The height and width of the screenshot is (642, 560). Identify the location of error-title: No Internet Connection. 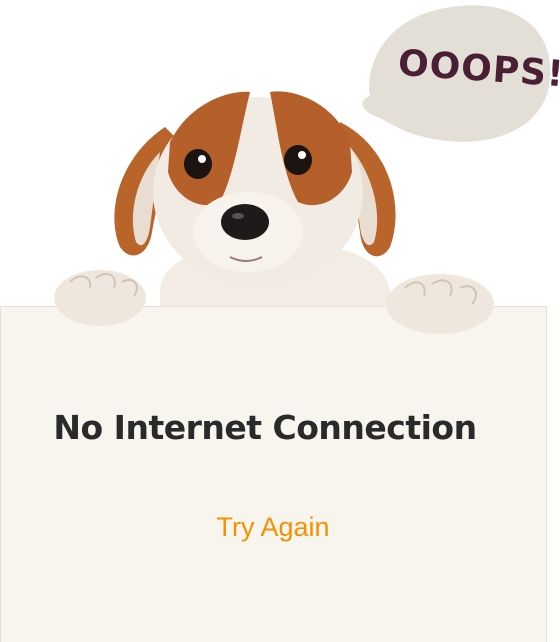
(265, 427).